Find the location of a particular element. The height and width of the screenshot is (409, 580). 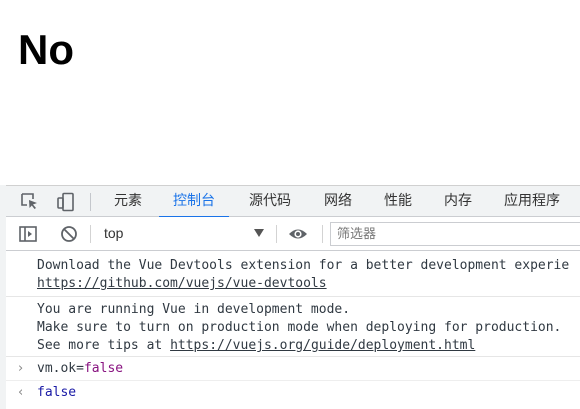

tab-network: 网络 is located at coordinates (338, 201).